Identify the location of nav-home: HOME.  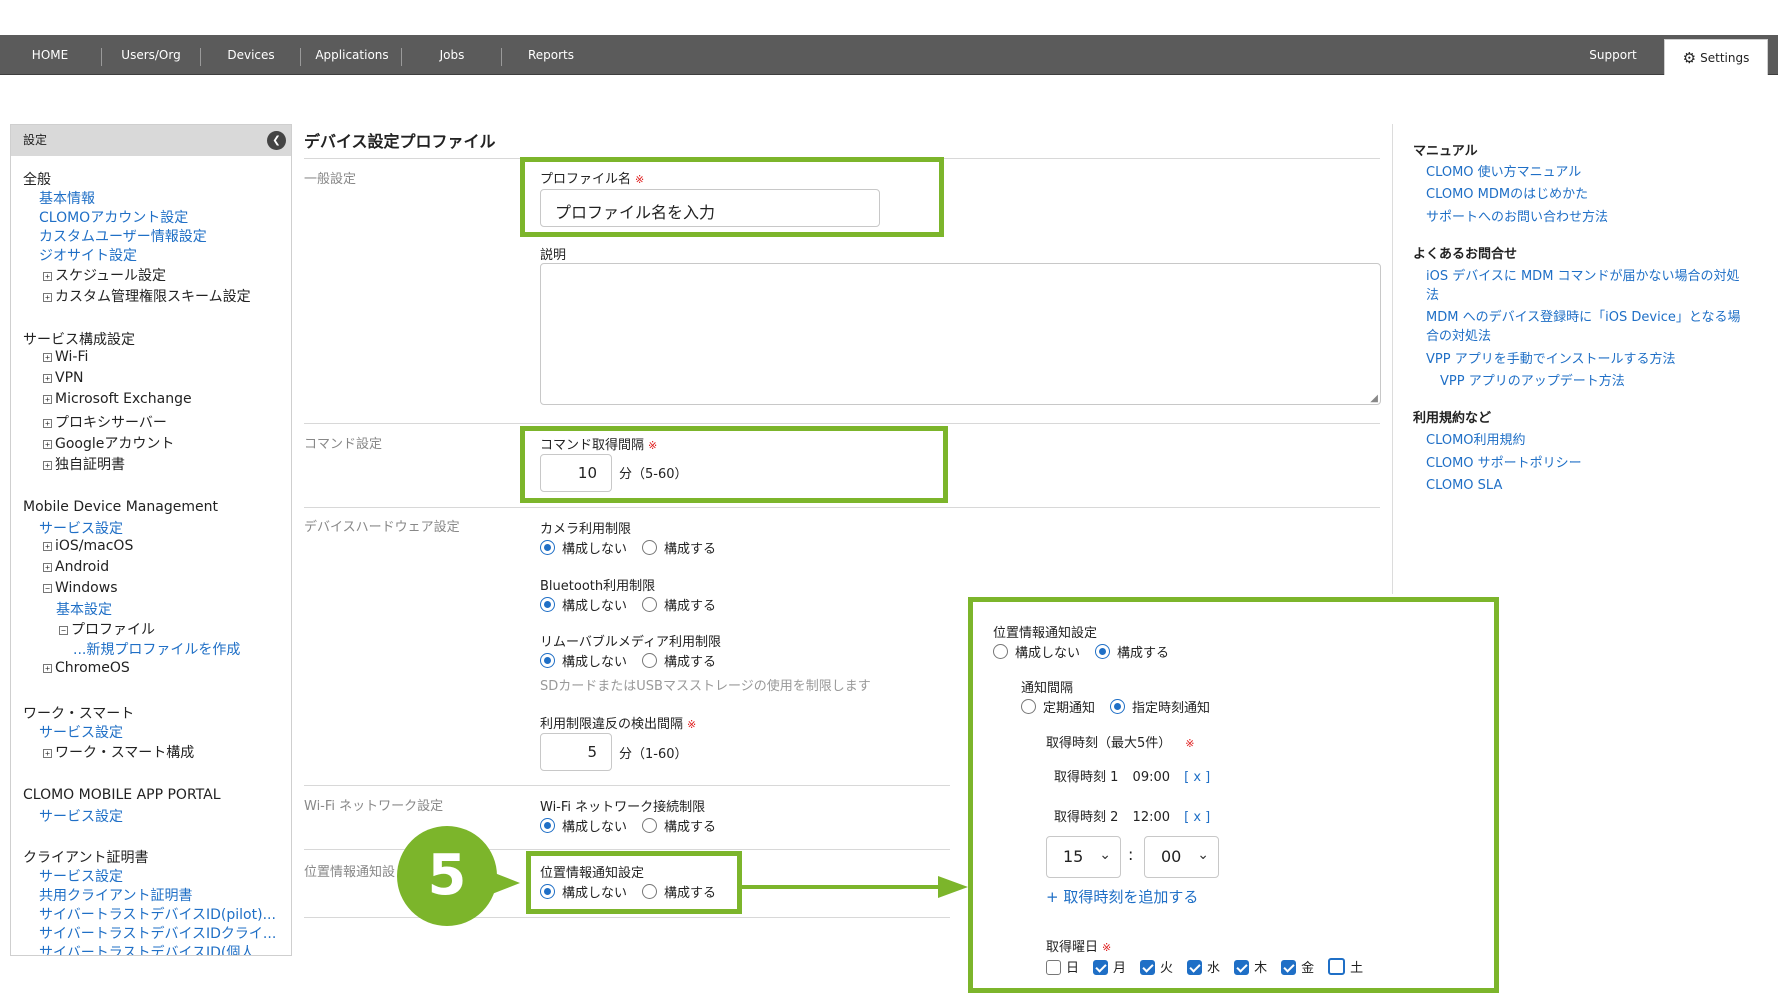
(50, 55).